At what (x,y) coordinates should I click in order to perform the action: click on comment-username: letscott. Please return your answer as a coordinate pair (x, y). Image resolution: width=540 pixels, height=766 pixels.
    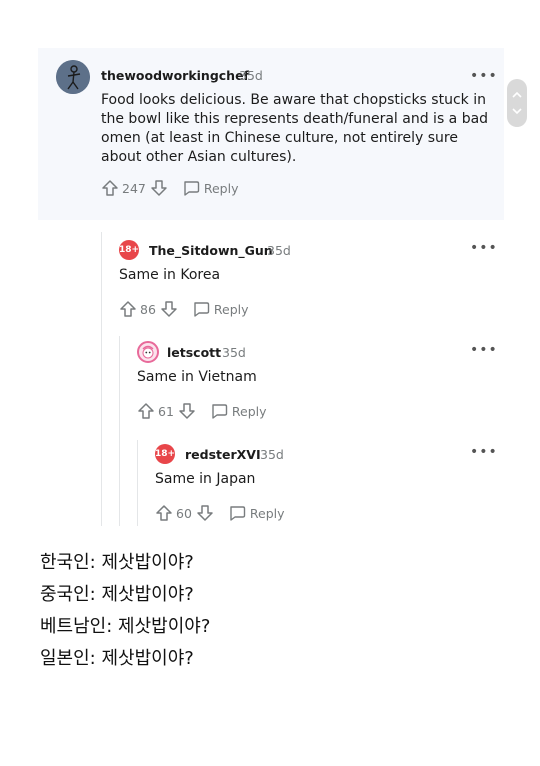
    Looking at the image, I should click on (194, 352).